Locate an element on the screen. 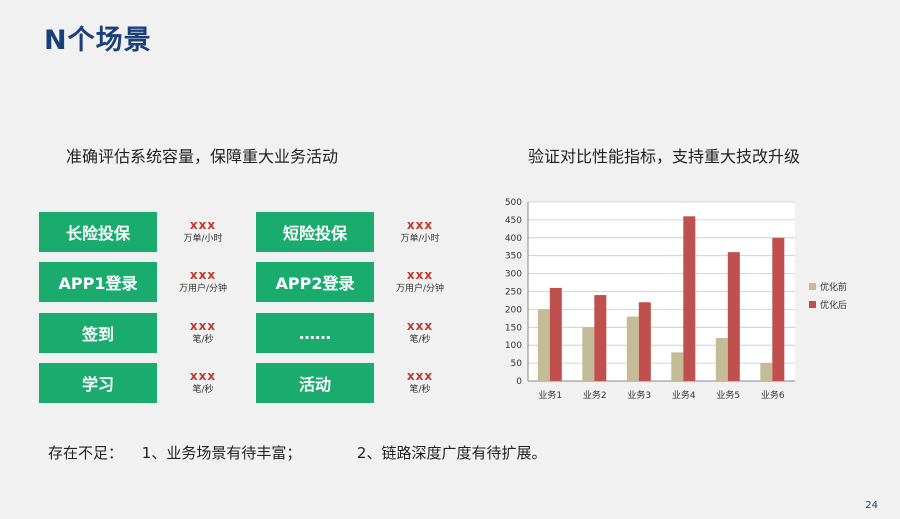 This screenshot has width=900, height=519. summary-item-1: 1、业务场景有待丰富； is located at coordinates (221, 453).